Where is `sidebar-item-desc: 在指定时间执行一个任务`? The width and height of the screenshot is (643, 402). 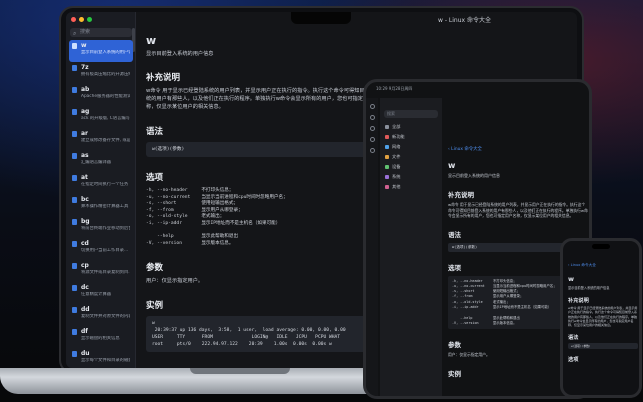 sidebar-item-desc: 在指定时间执行一个任务 is located at coordinates (105, 184).